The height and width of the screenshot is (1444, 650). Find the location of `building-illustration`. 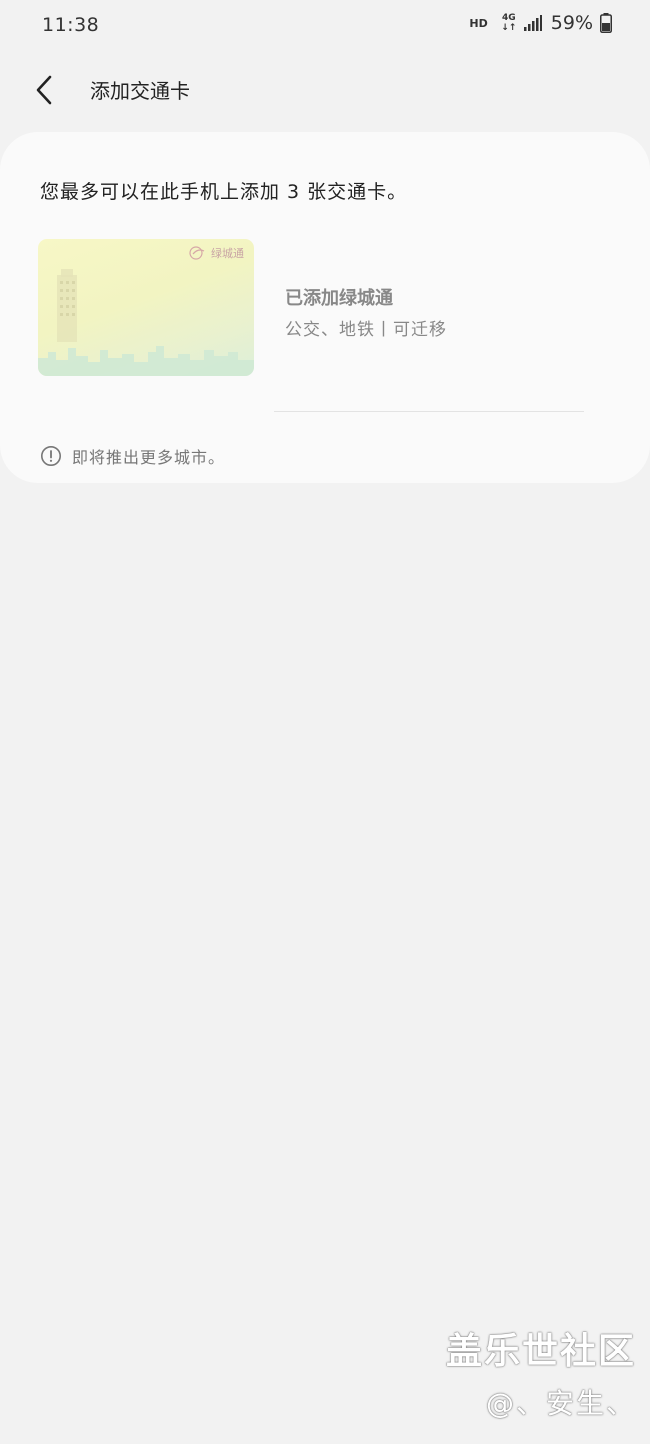

building-illustration is located at coordinates (67, 305).